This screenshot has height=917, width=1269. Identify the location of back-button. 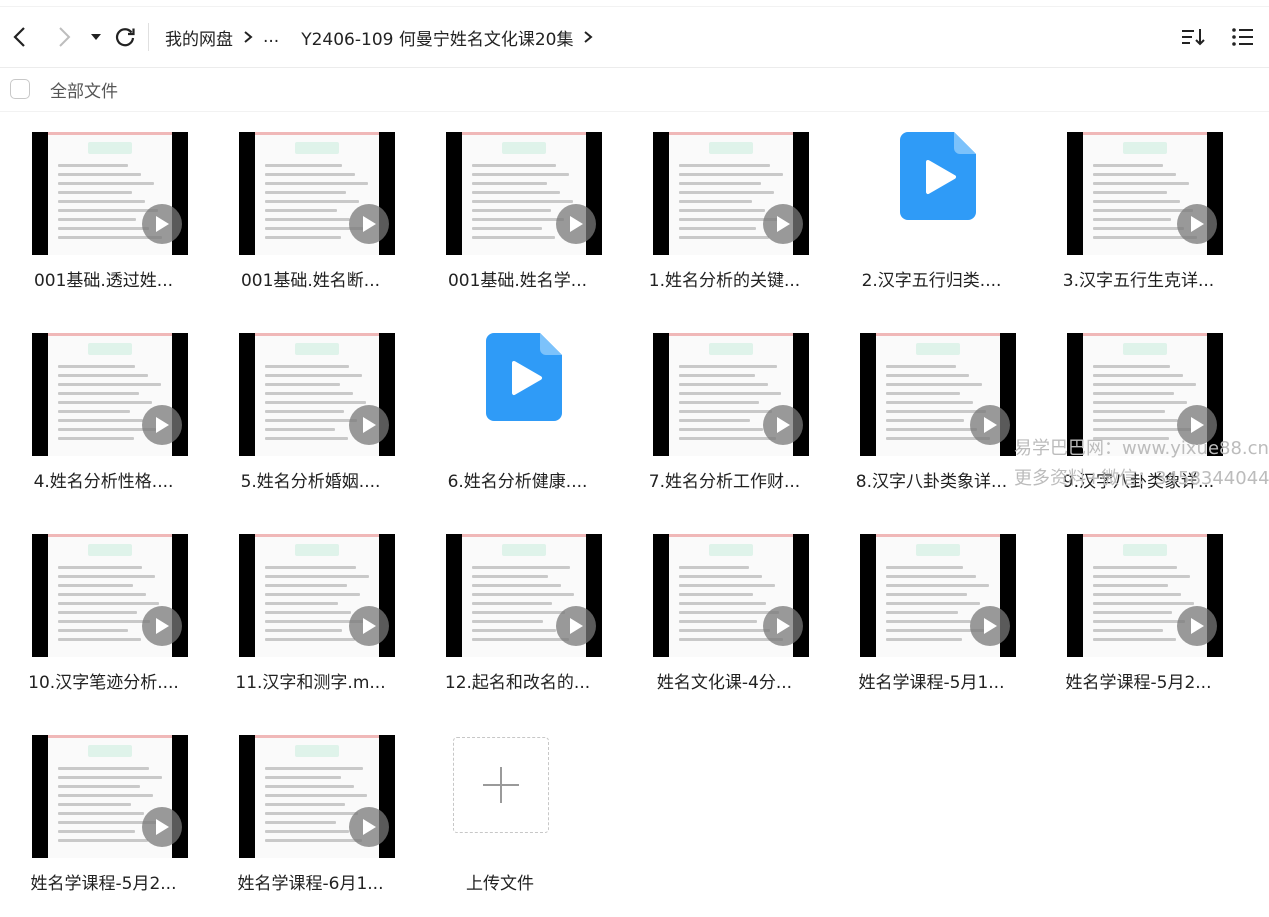
(20, 37).